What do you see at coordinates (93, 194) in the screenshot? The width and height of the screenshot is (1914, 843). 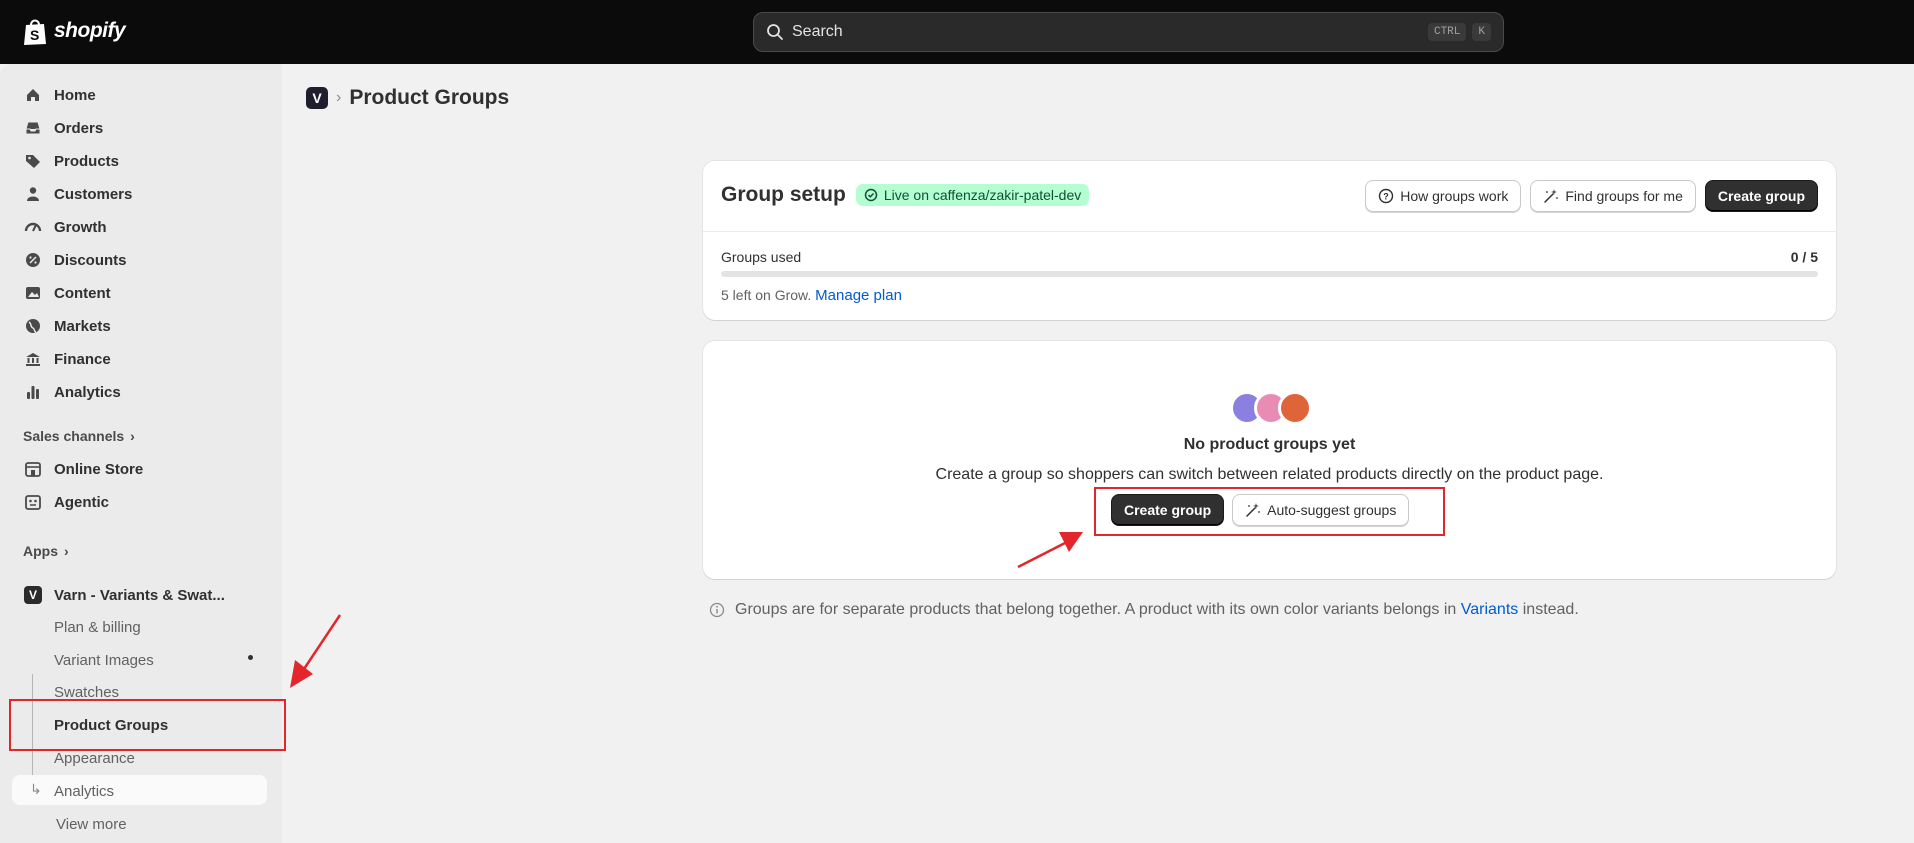 I see `sidebar-item-label: Customers` at bounding box center [93, 194].